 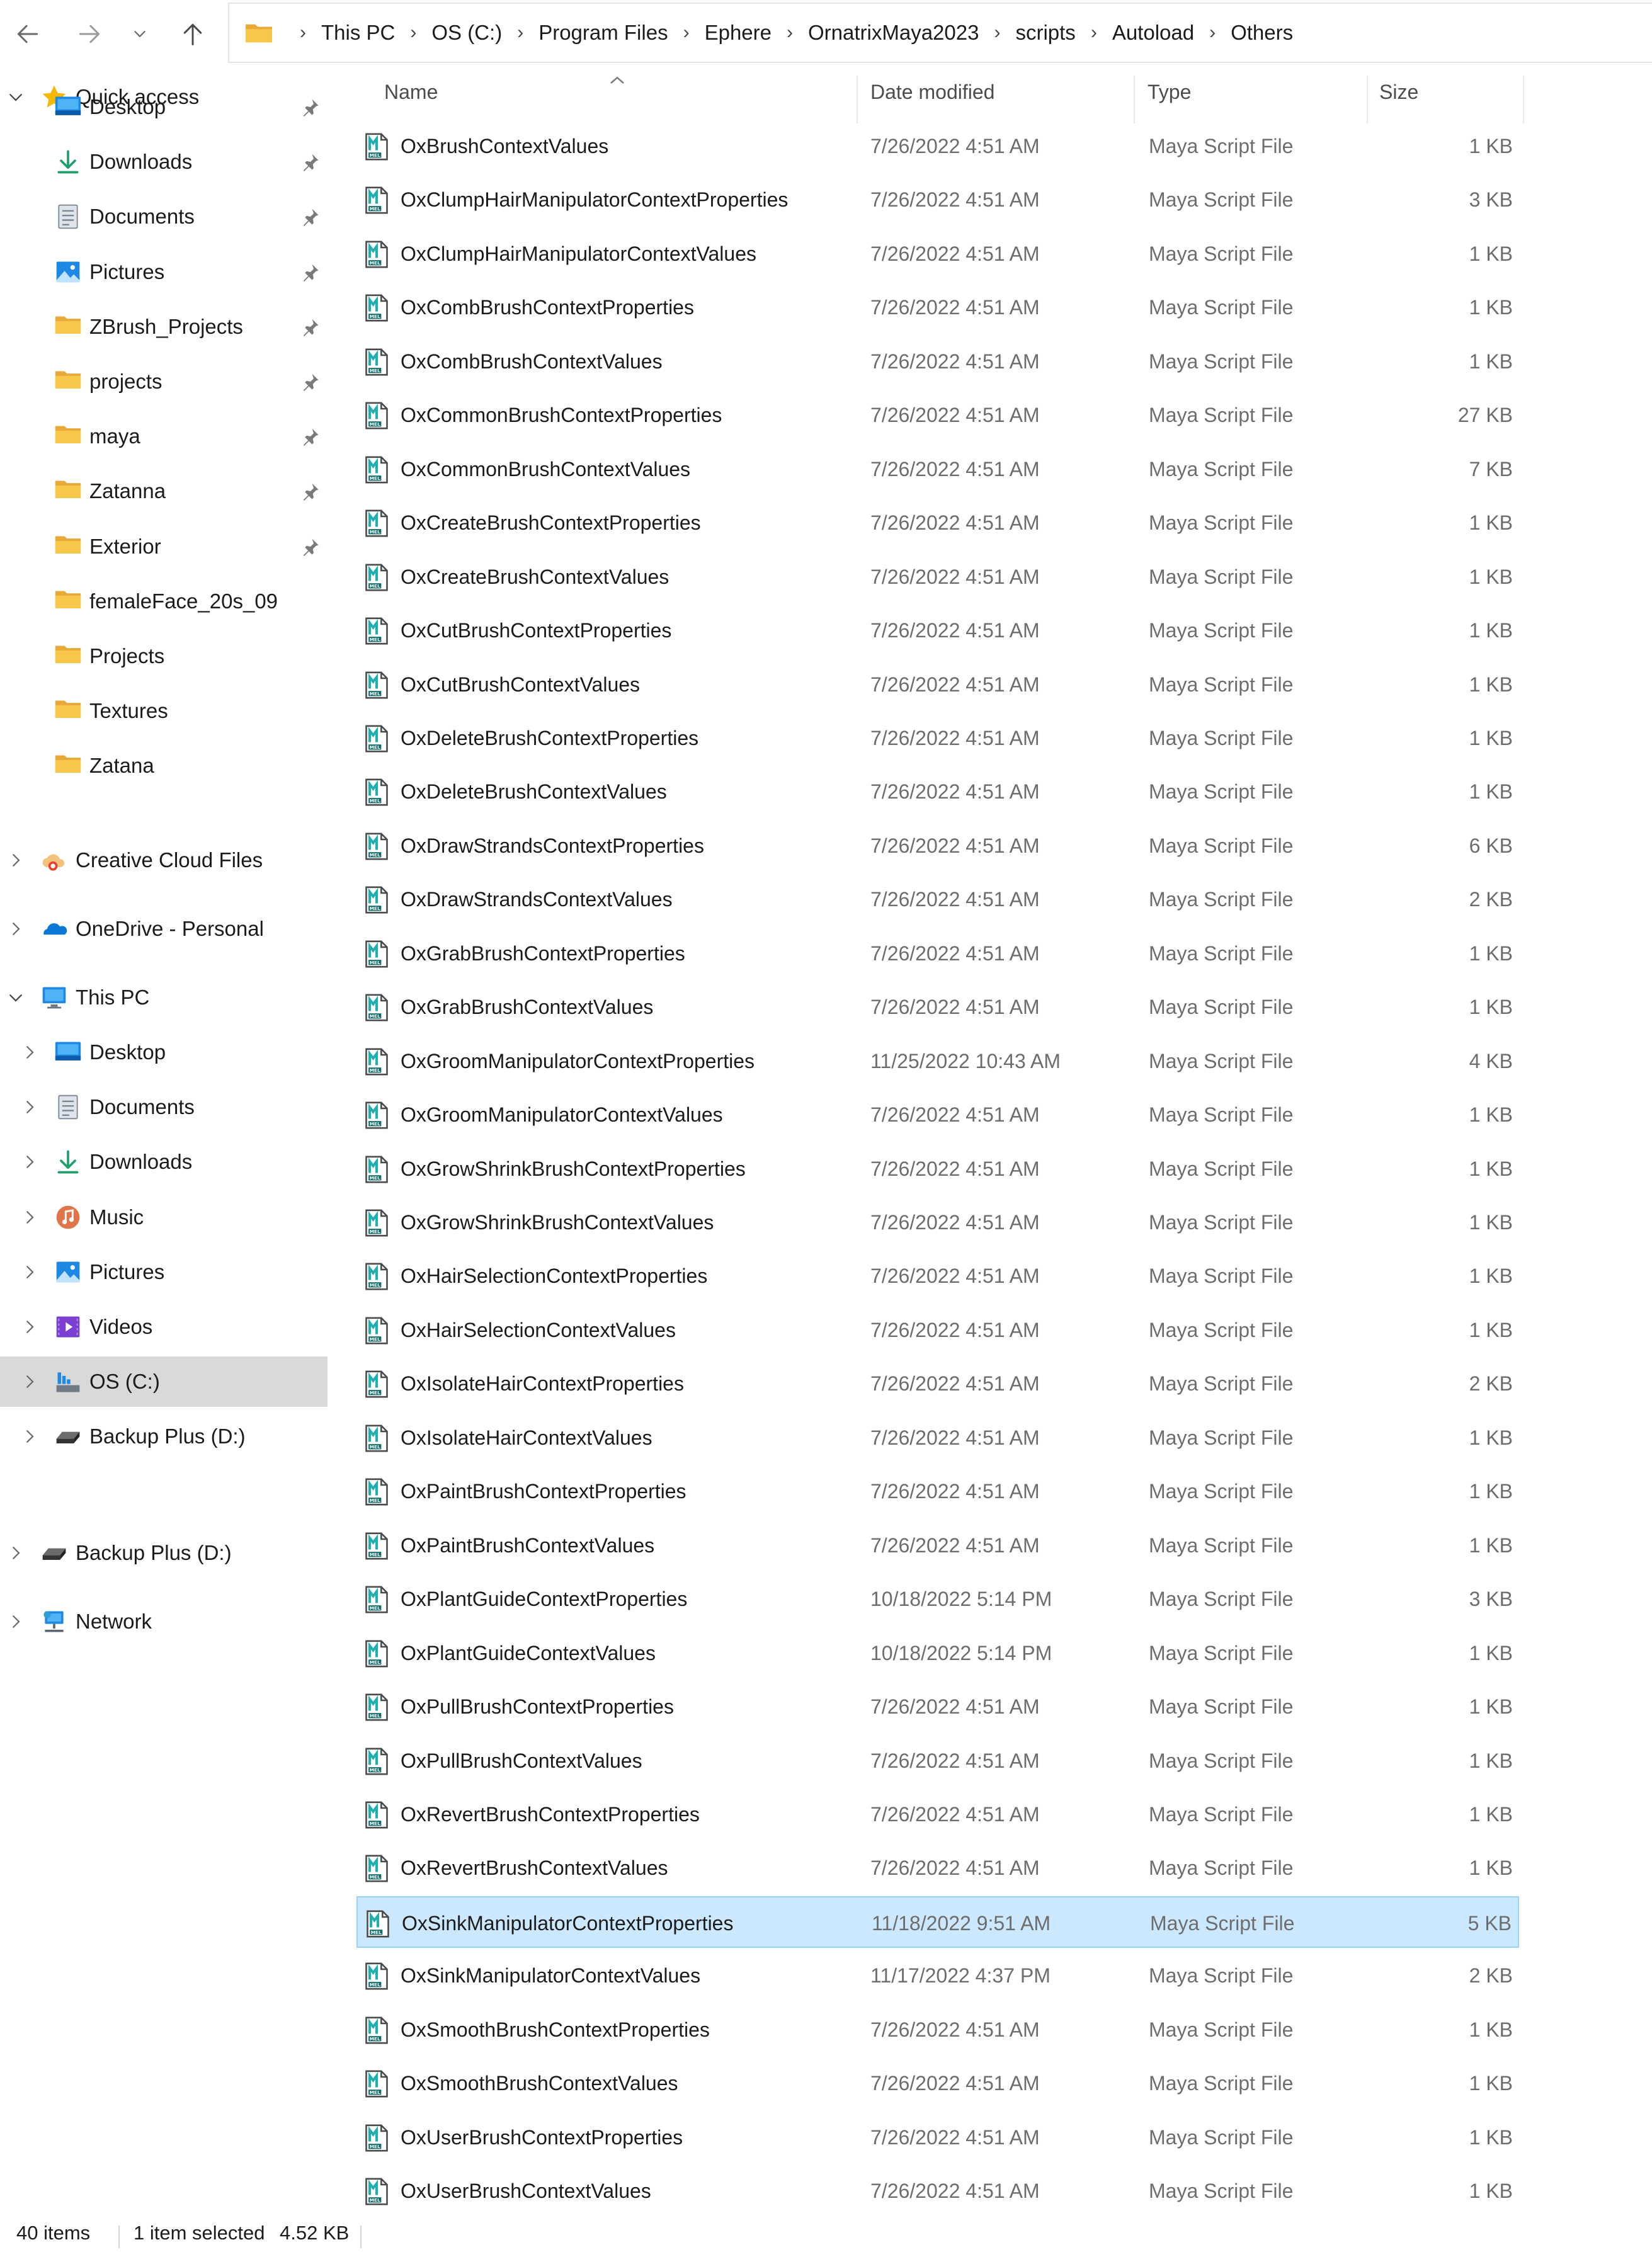 What do you see at coordinates (140, 34) in the screenshot?
I see `recent-locations-button` at bounding box center [140, 34].